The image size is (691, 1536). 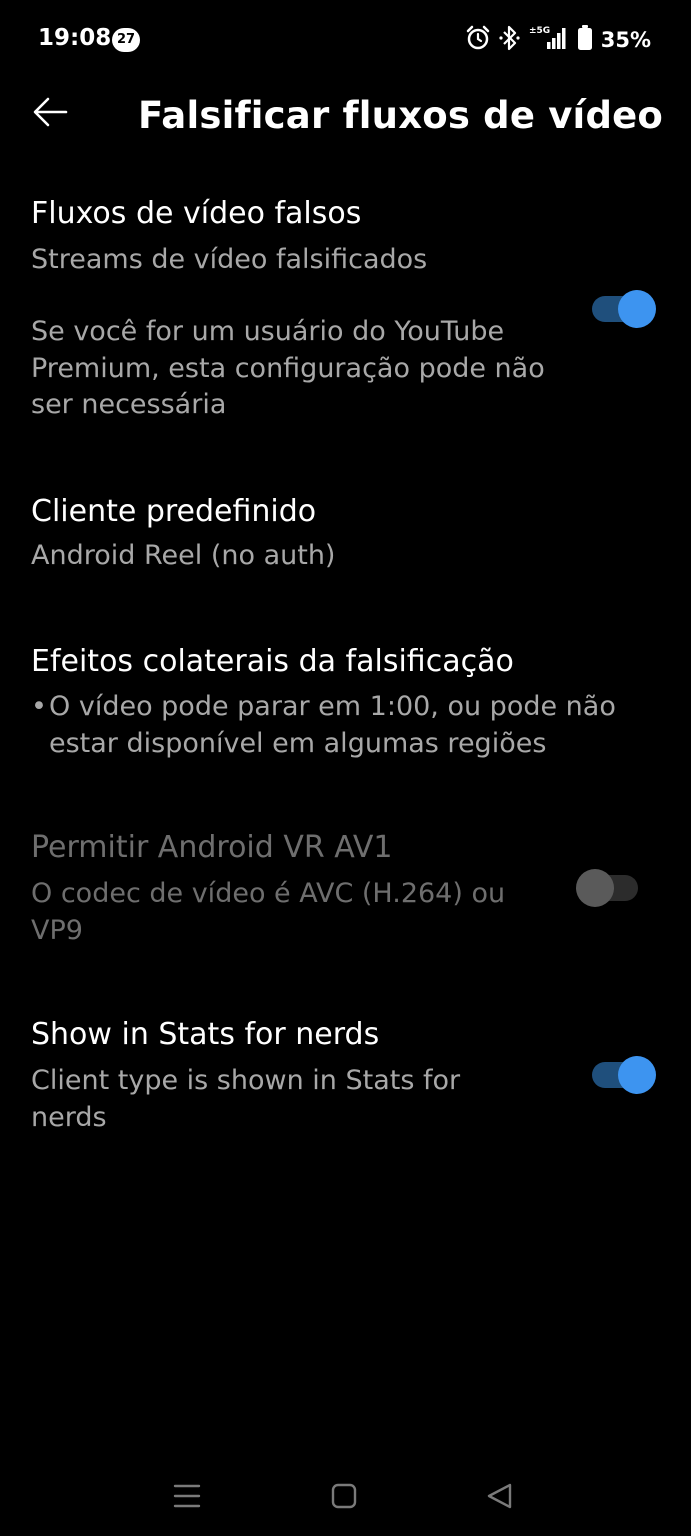 I want to click on setting-subtitle: Streams de vídeo falsificados, so click(x=229, y=259).